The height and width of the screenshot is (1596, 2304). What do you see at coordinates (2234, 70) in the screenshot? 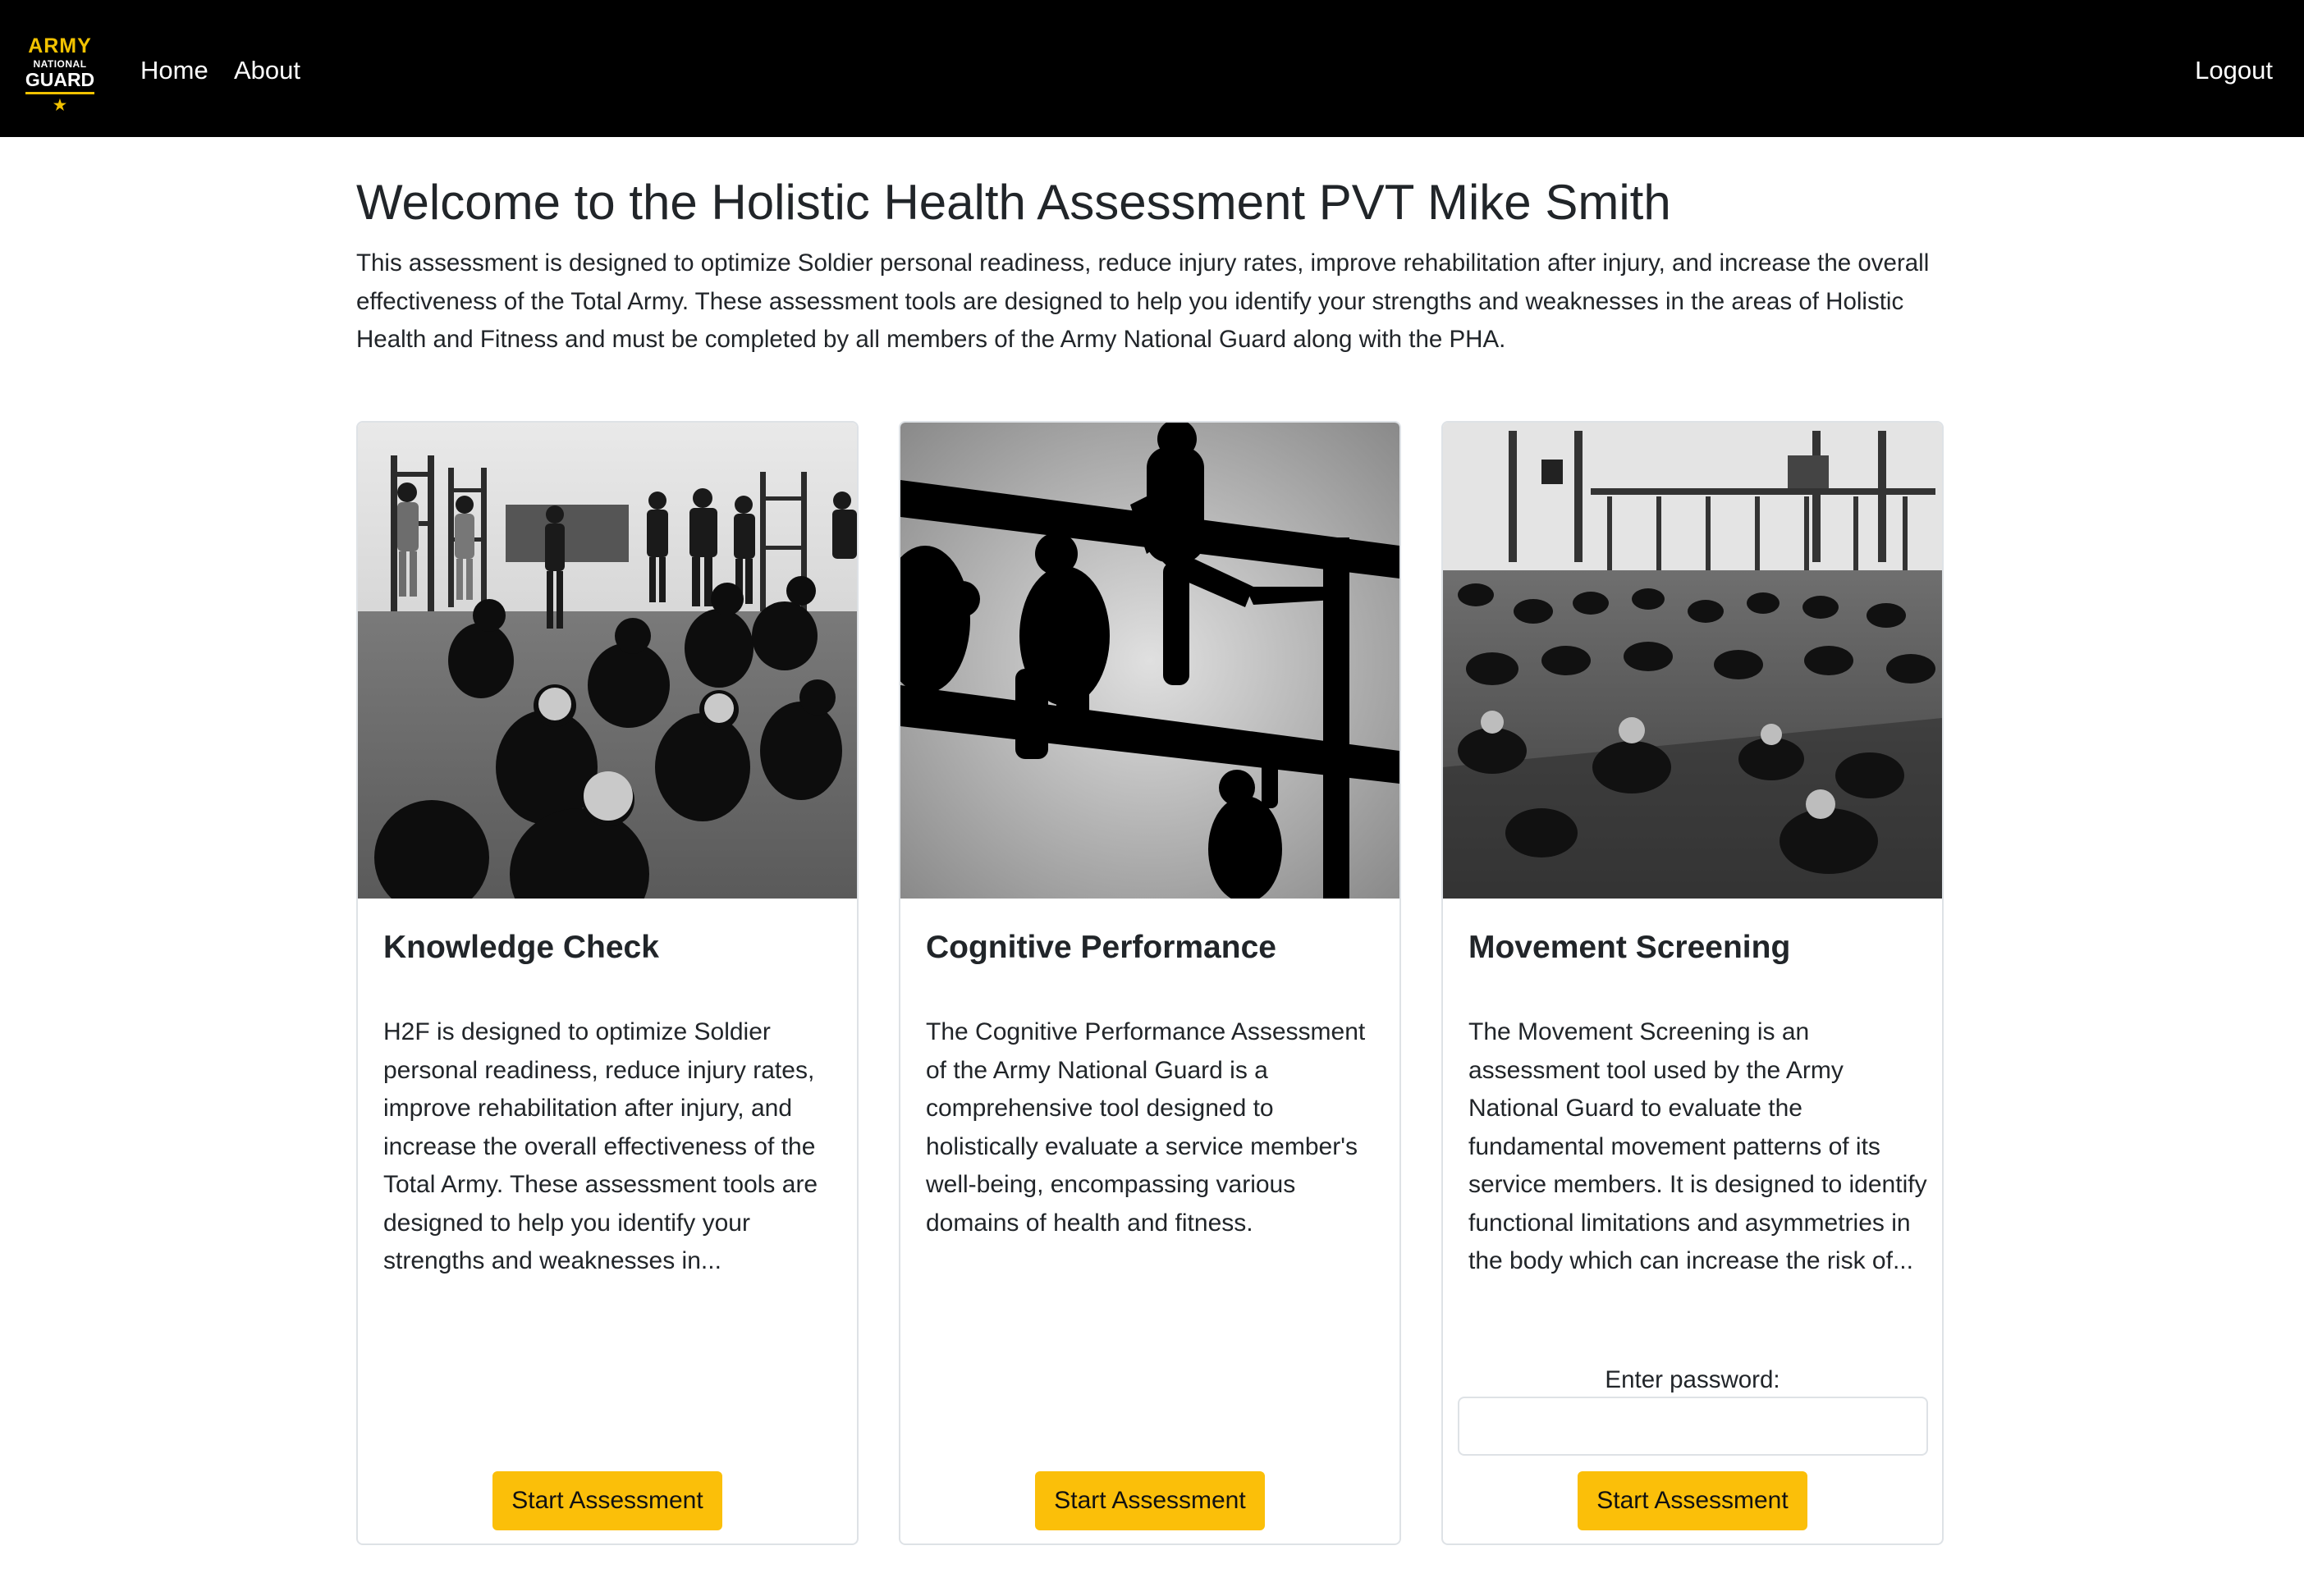
I see `logout-link: Logout` at bounding box center [2234, 70].